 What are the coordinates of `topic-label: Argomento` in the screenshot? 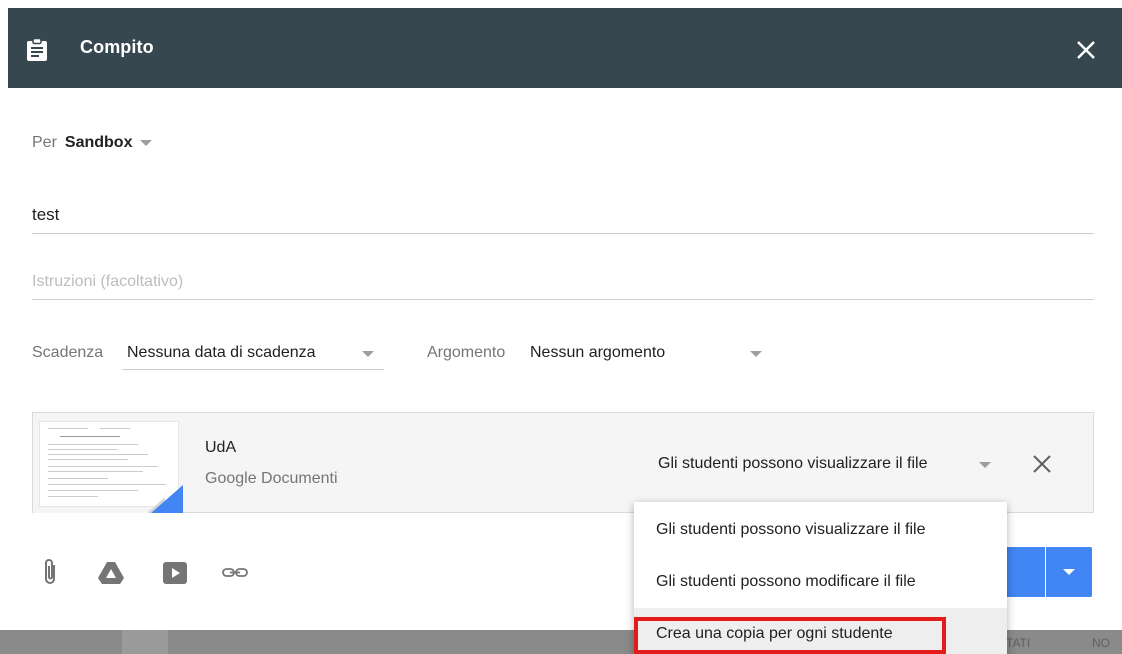 It's located at (466, 352).